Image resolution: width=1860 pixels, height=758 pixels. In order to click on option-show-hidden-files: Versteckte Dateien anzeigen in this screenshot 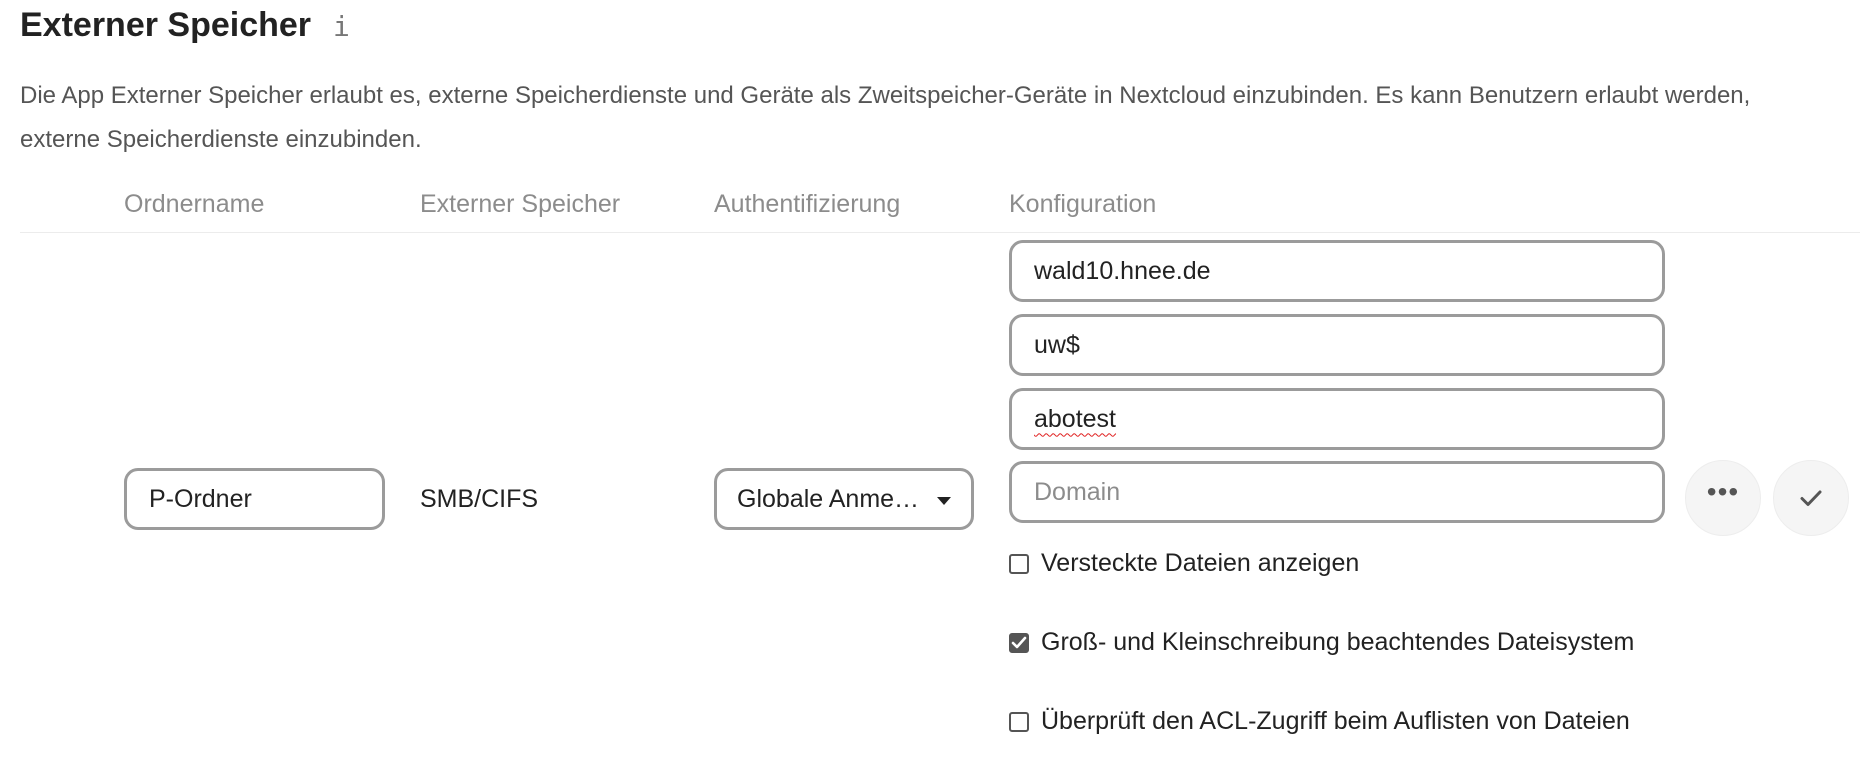, I will do `click(1184, 563)`.